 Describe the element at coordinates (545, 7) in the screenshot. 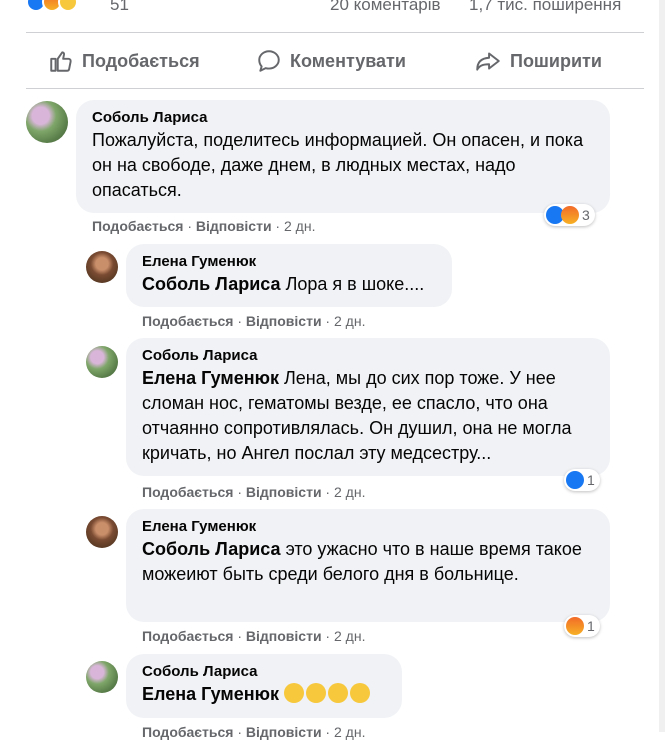

I see `shares-count: 1,7 тис. поширення` at that location.